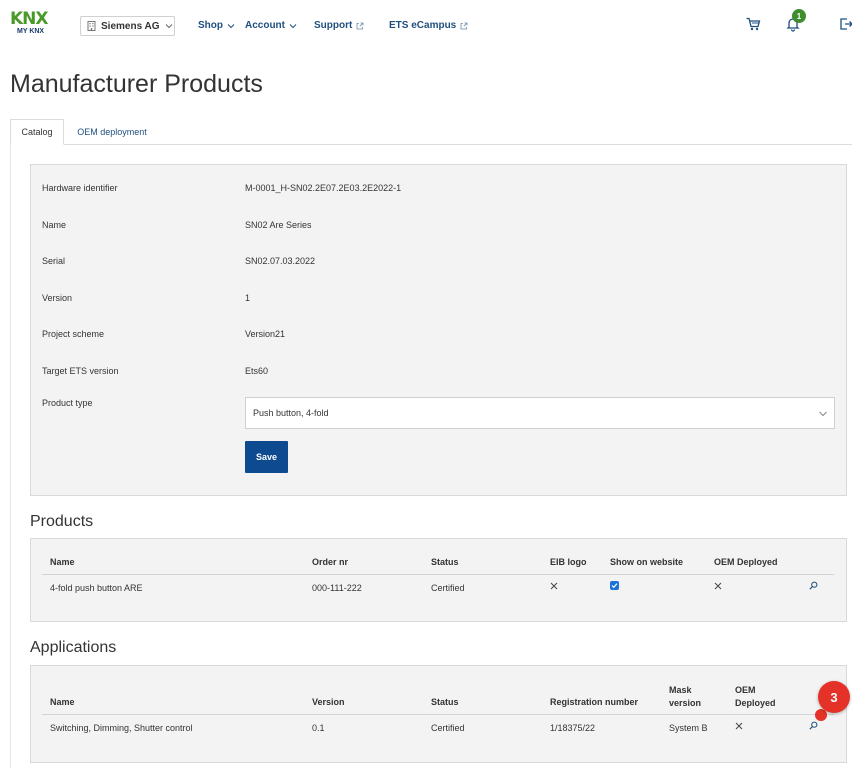 Image resolution: width=852 pixels, height=768 pixels. Describe the element at coordinates (688, 728) in the screenshot. I see `application-mask-version-cell: System B` at that location.